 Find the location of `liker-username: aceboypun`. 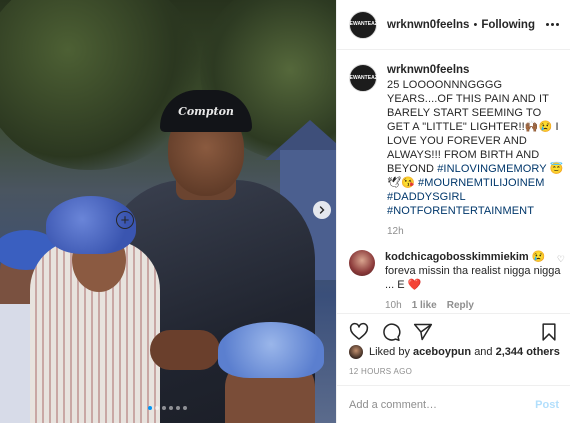

liker-username: aceboypun is located at coordinates (442, 352).